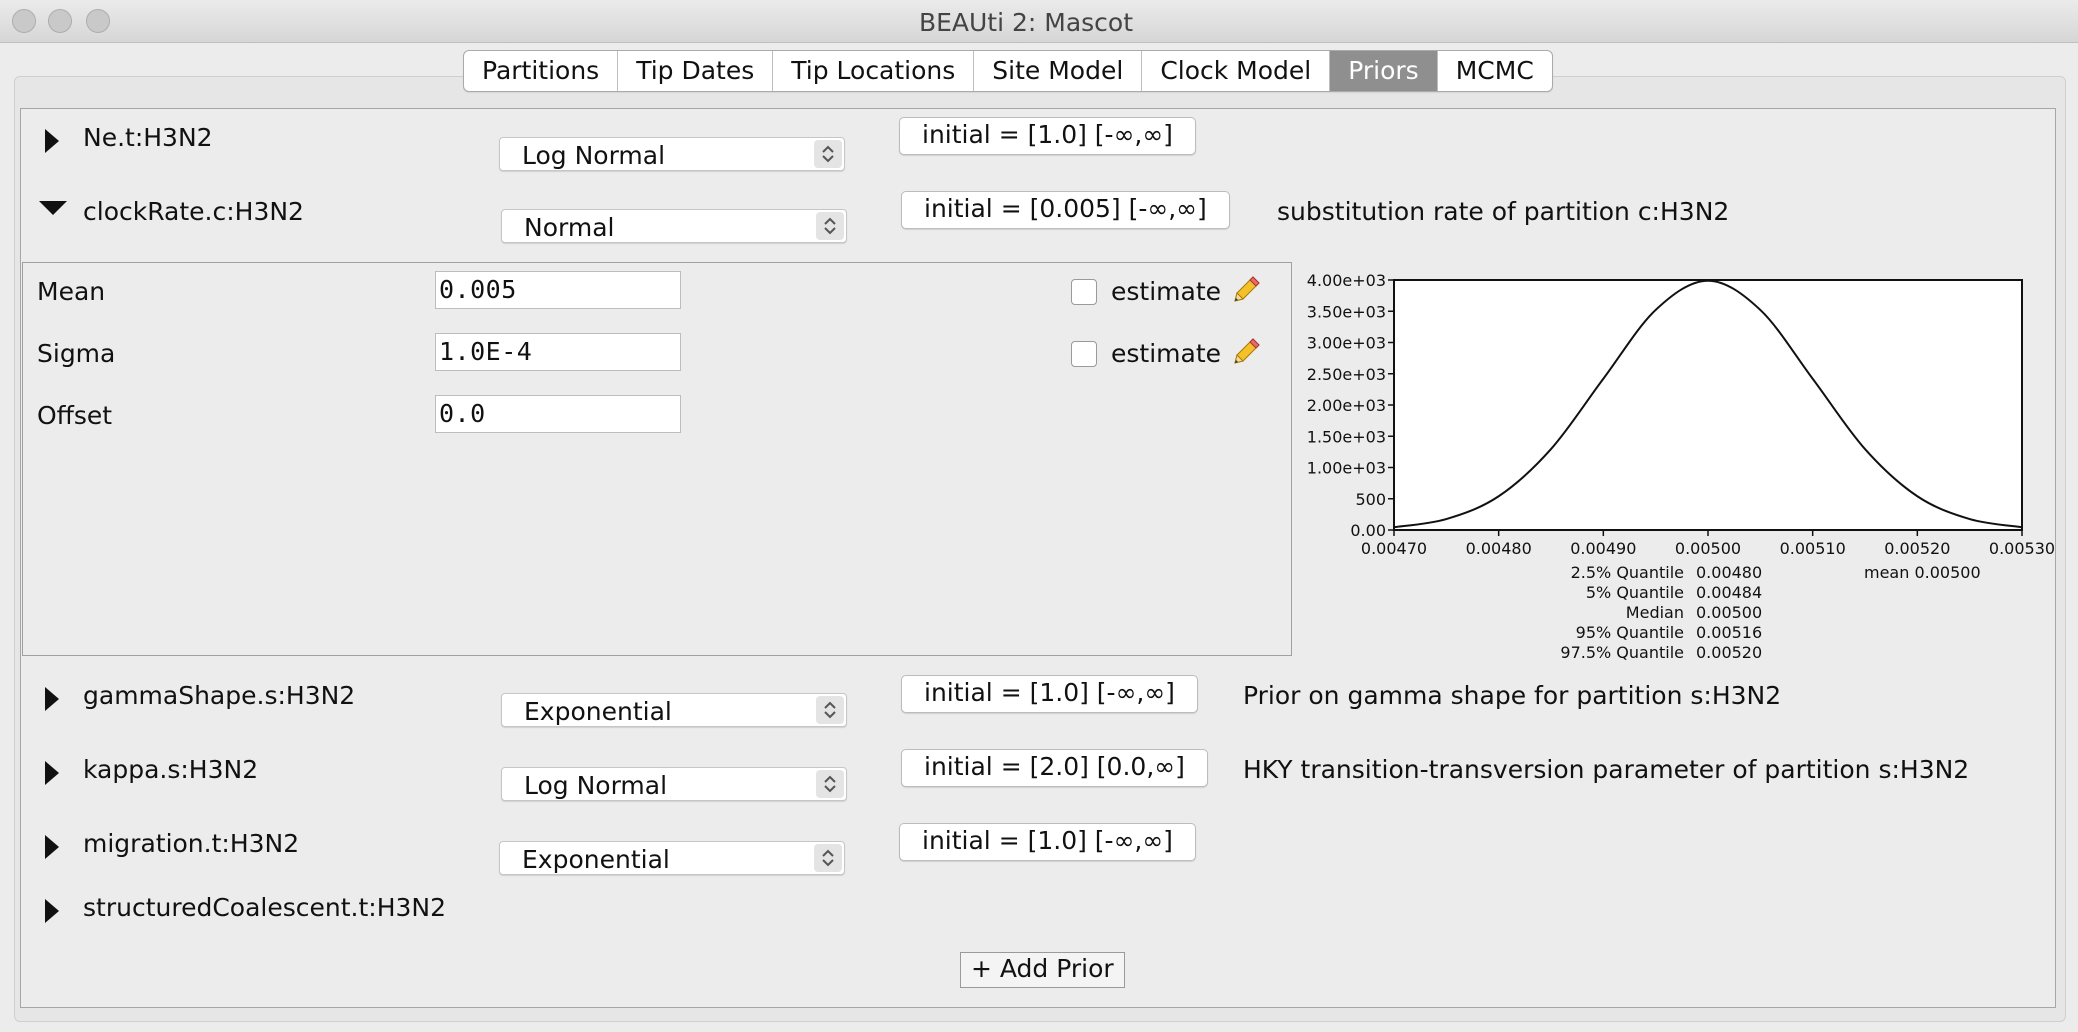 This screenshot has height=1032, width=2078. Describe the element at coordinates (1042, 970) in the screenshot. I see `add-prior-button: + Add Prior` at that location.